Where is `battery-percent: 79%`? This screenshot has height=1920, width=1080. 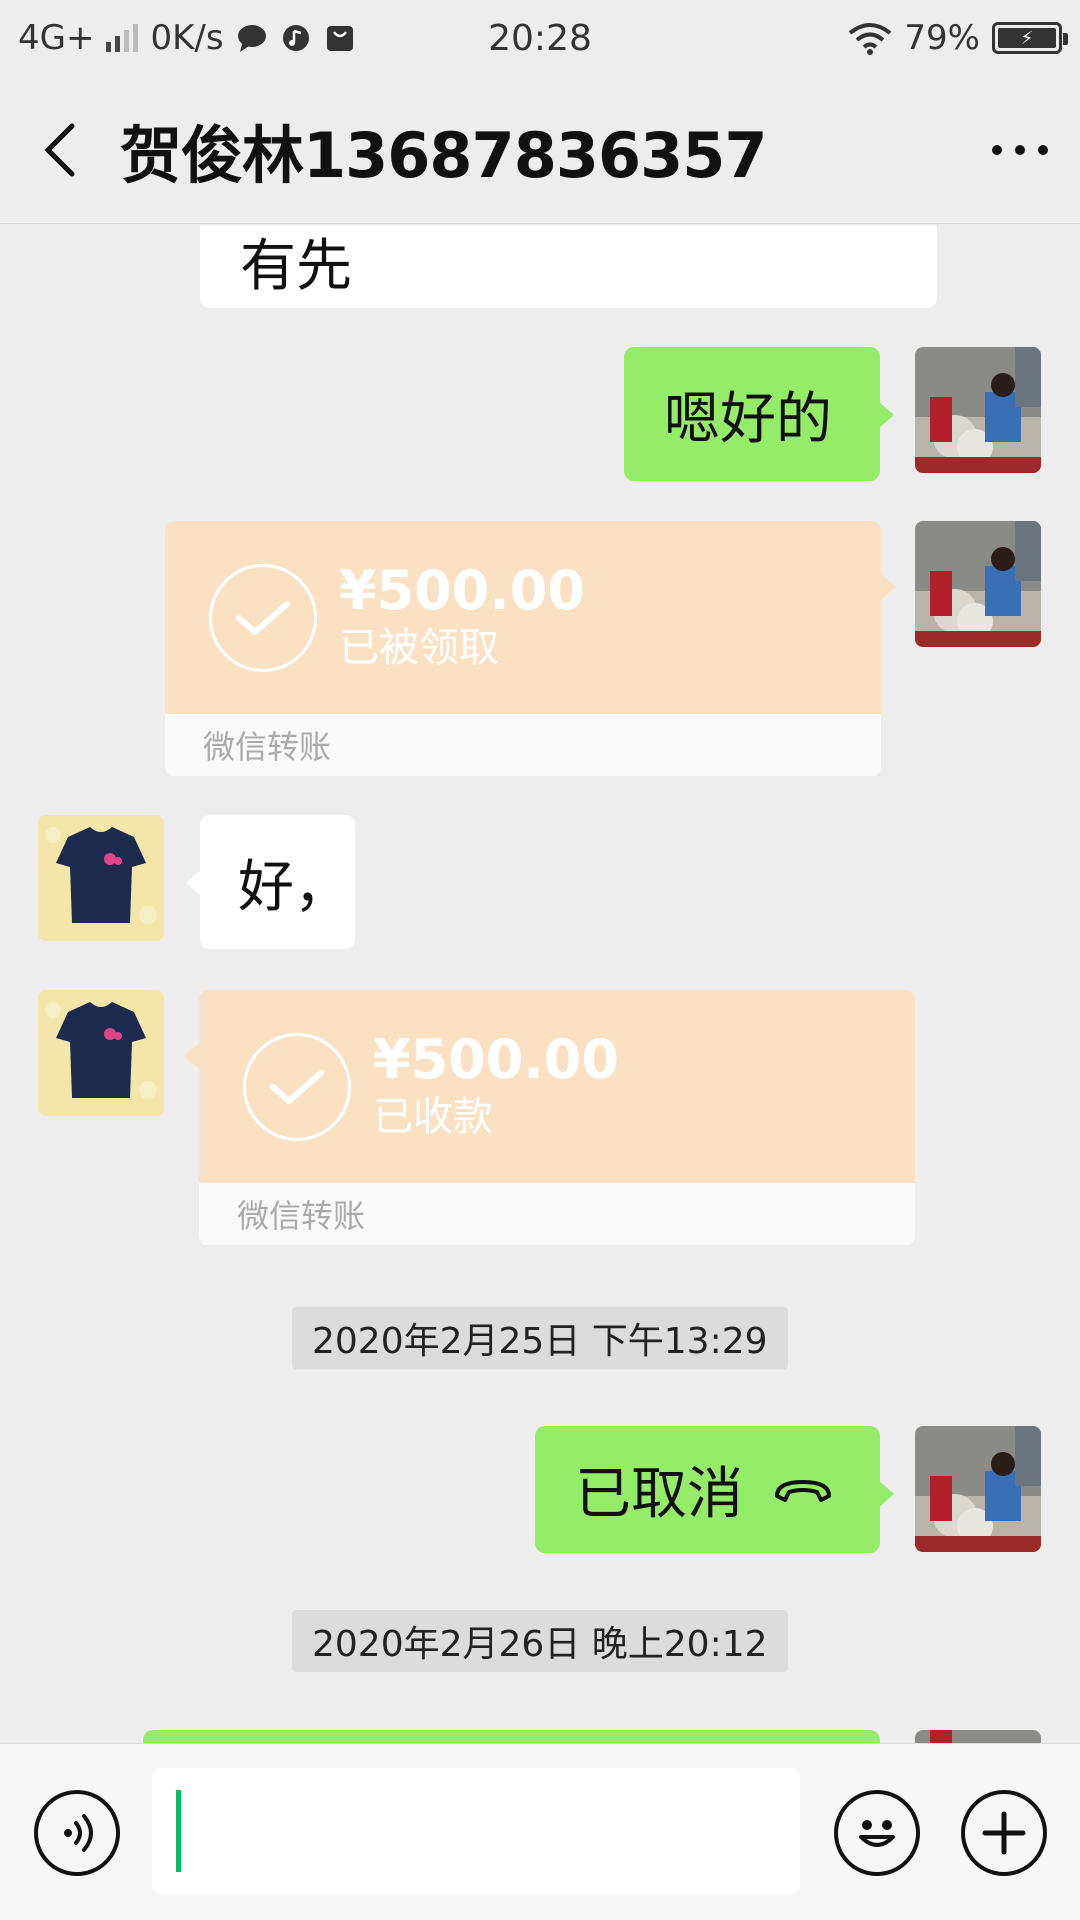
battery-percent: 79% is located at coordinates (942, 38).